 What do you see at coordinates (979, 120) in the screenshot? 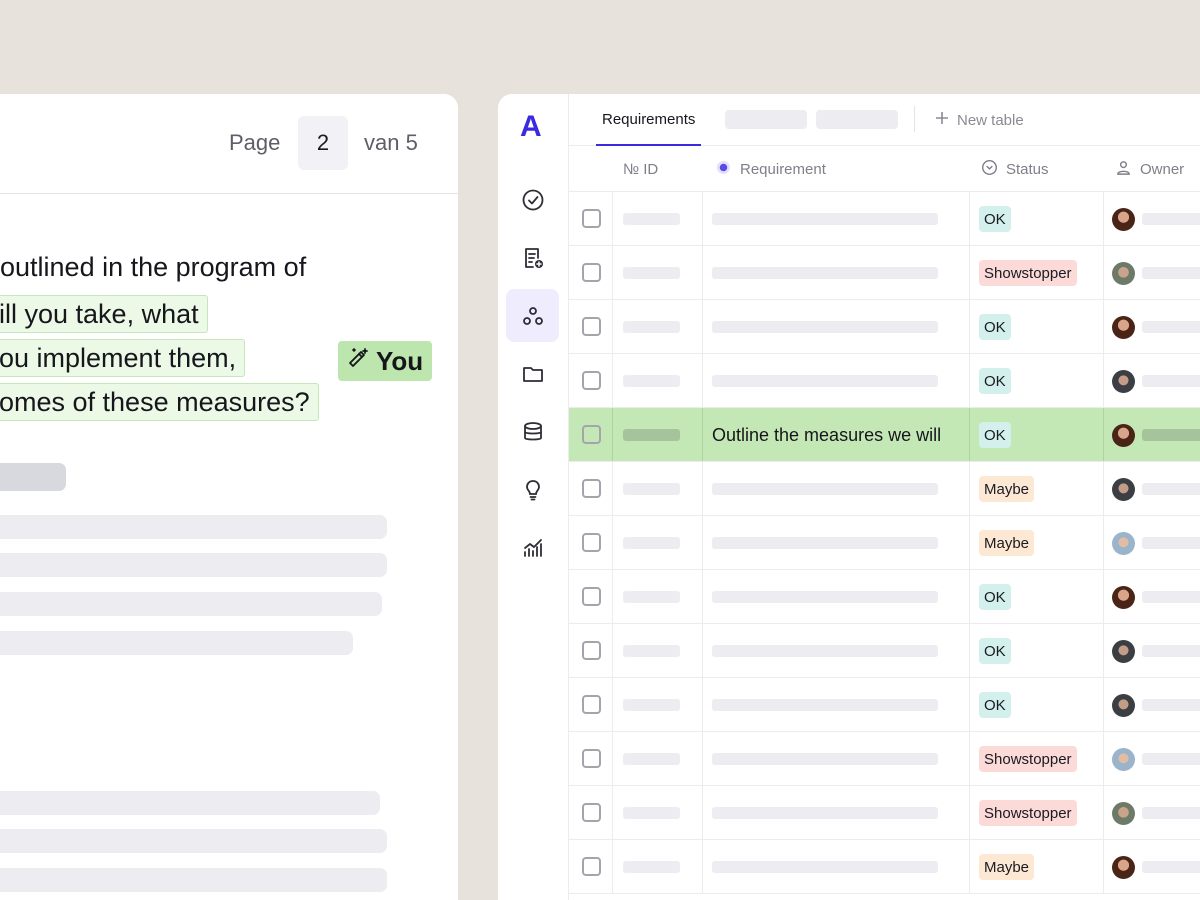
I see `new-table-button: New table` at bounding box center [979, 120].